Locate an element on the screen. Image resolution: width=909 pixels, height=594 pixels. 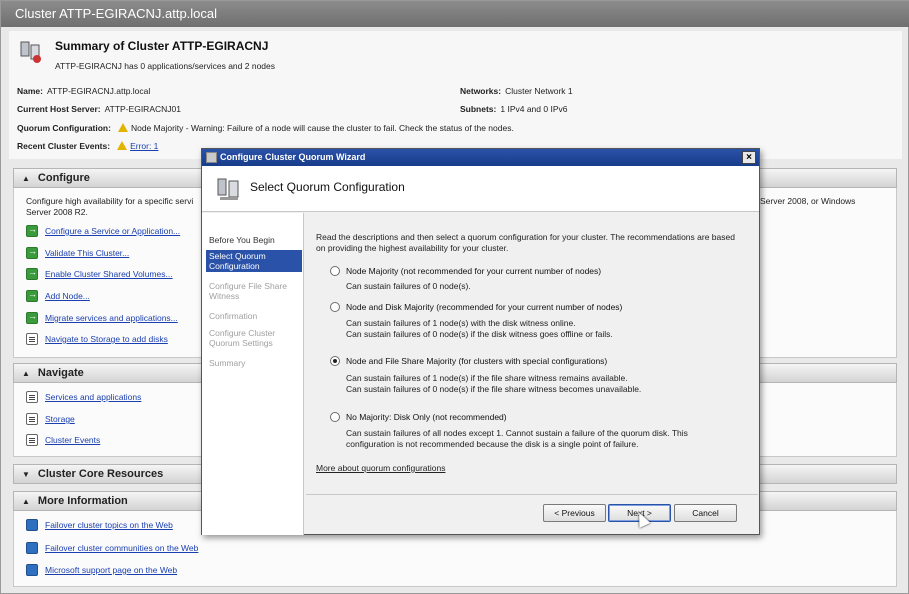
events-row: Recent Cluster Events: Error: 1 is located at coordinates (87, 146).